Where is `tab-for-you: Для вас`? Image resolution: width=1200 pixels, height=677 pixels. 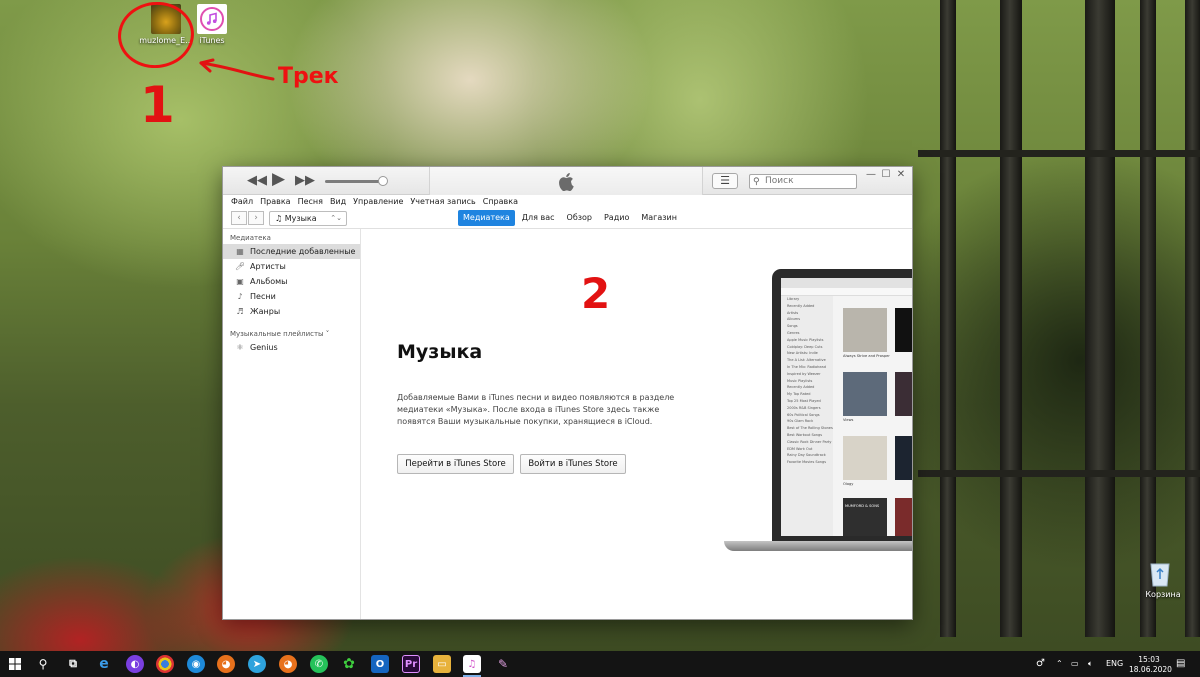 tab-for-you: Для вас is located at coordinates (538, 218).